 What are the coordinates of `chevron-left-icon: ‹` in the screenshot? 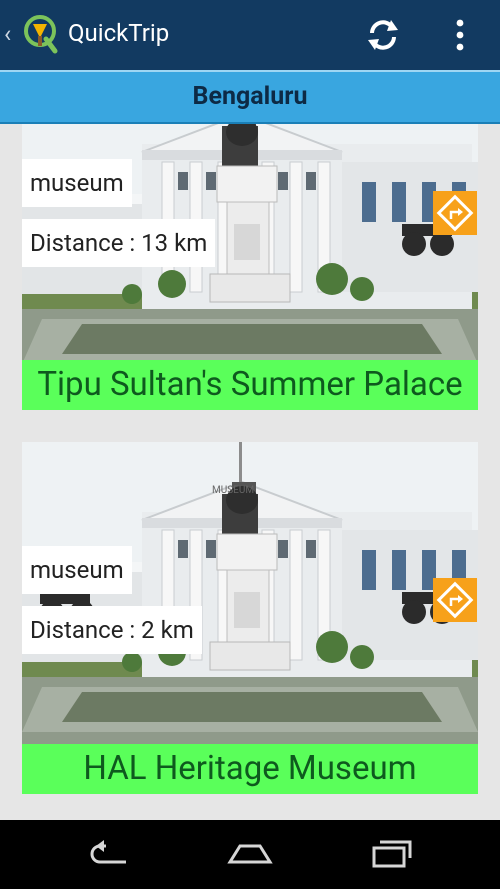 It's located at (7, 34).